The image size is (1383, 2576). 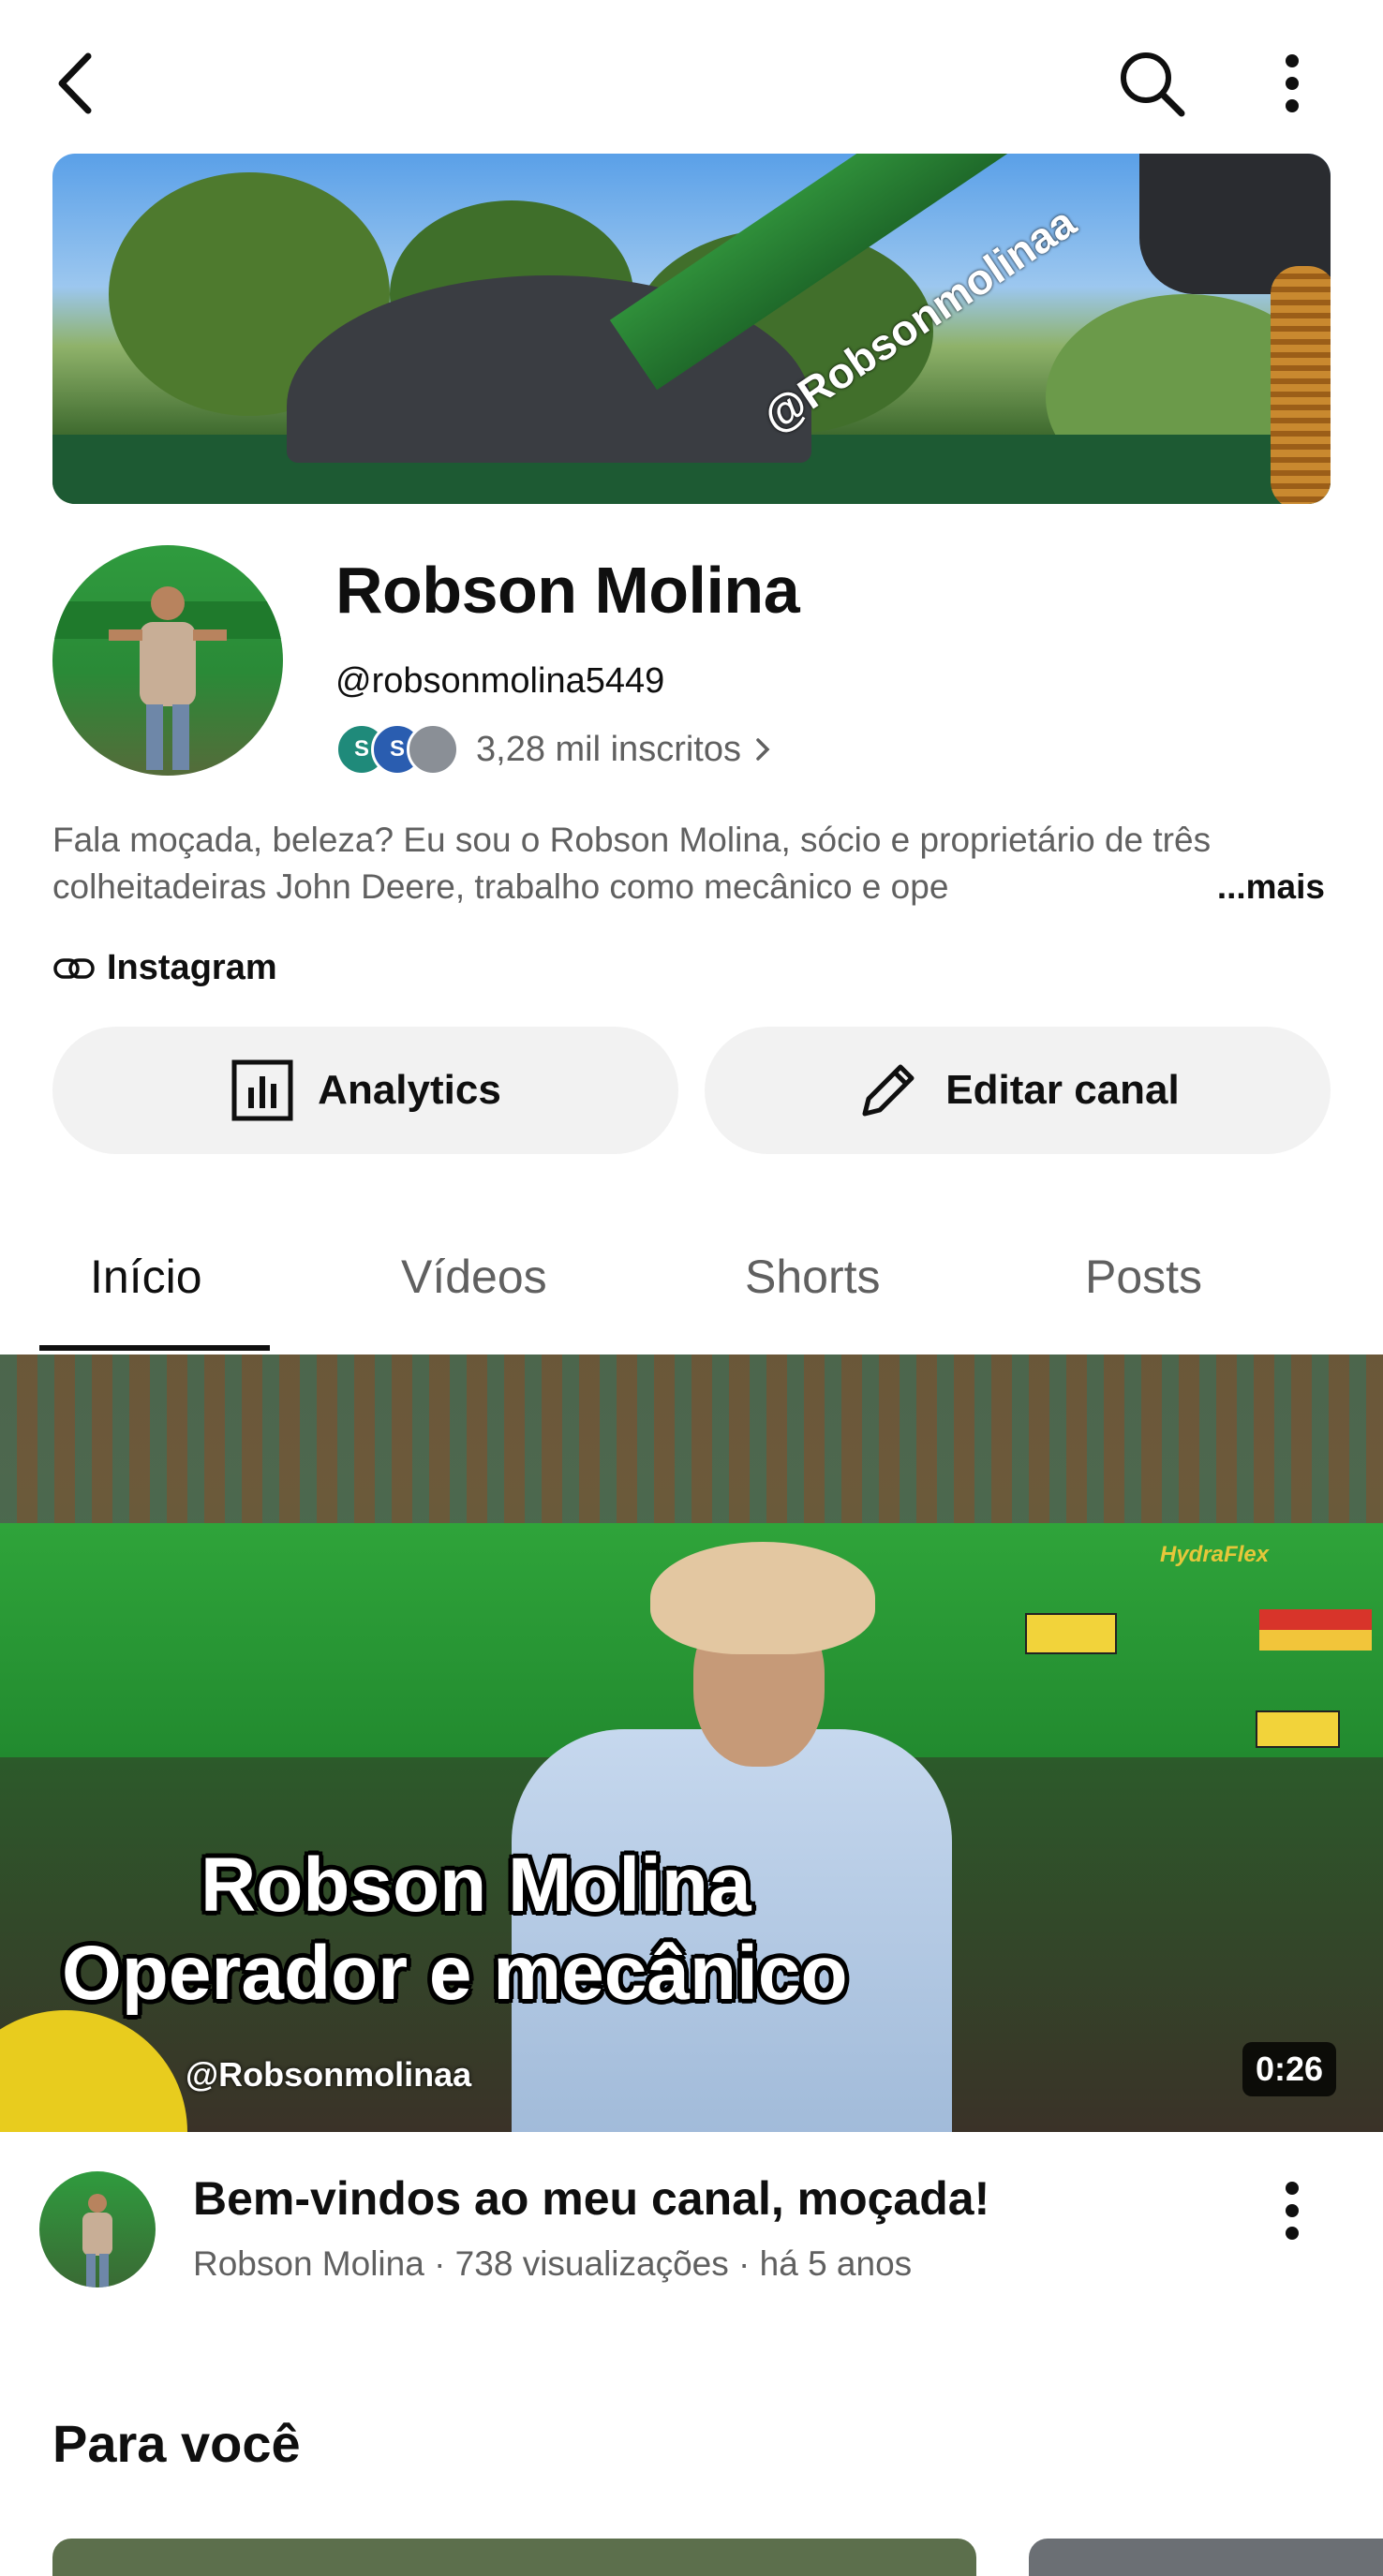 What do you see at coordinates (608, 749) in the screenshot?
I see `subscriber-count: 3,28 mil inscritos` at bounding box center [608, 749].